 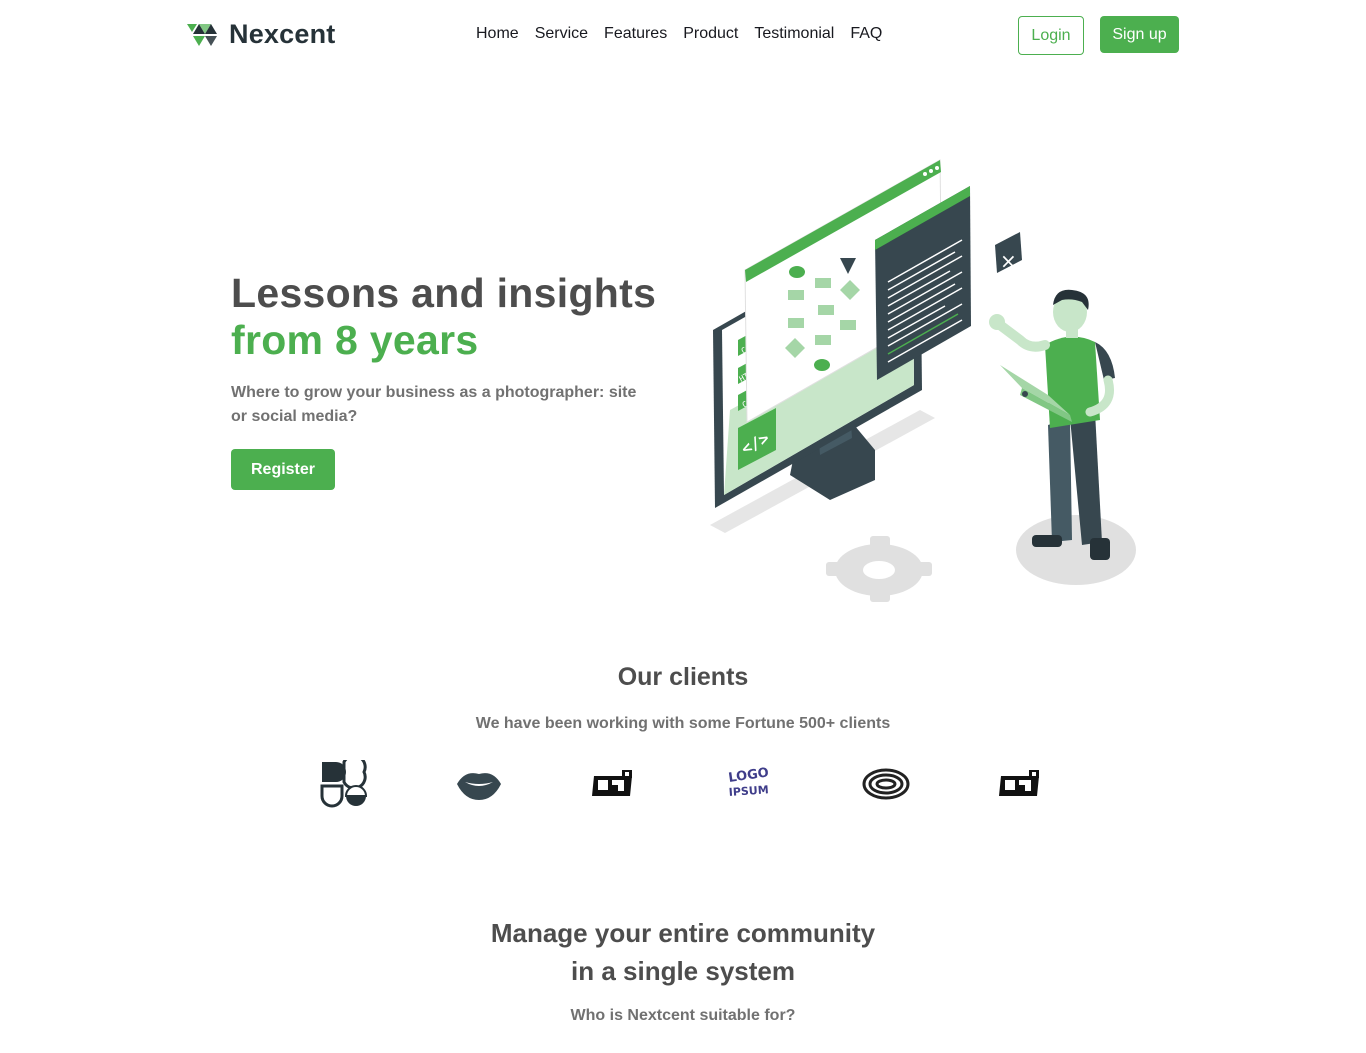 I want to click on brand-logo: Nexcent, so click(x=261, y=34).